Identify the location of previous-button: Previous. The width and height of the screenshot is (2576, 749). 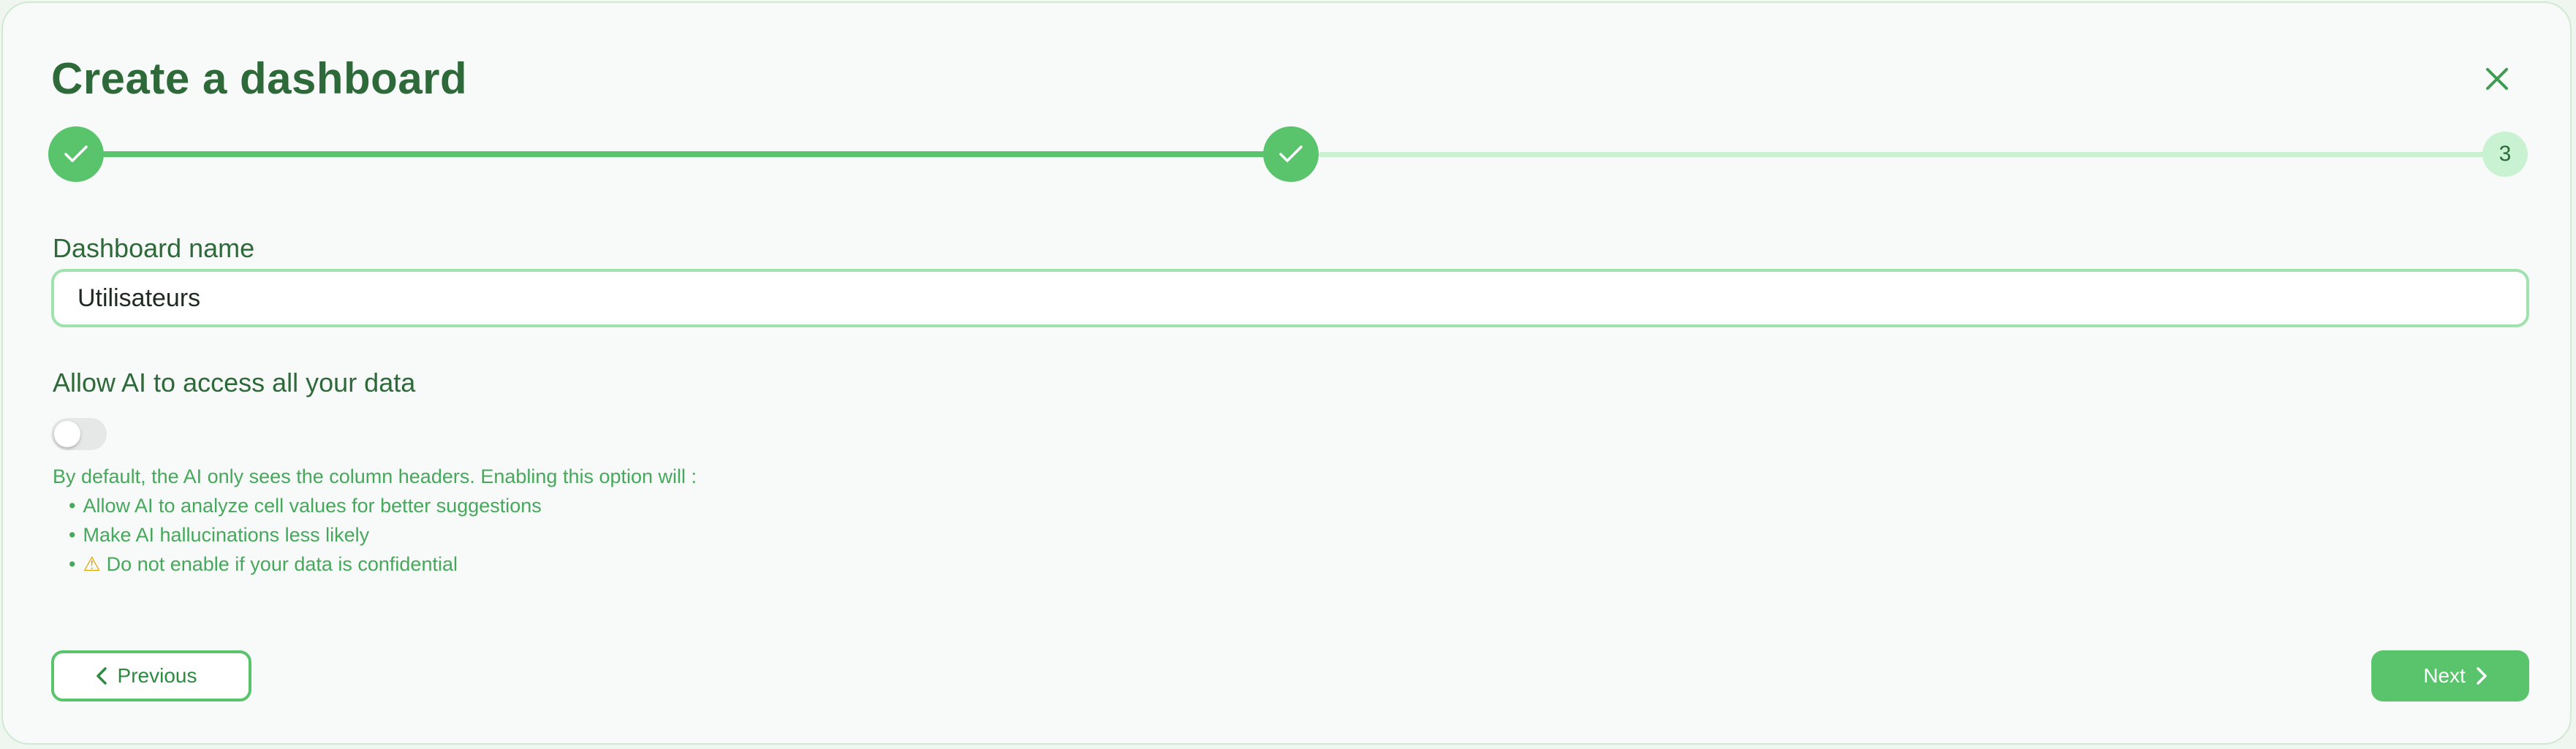
(151, 676).